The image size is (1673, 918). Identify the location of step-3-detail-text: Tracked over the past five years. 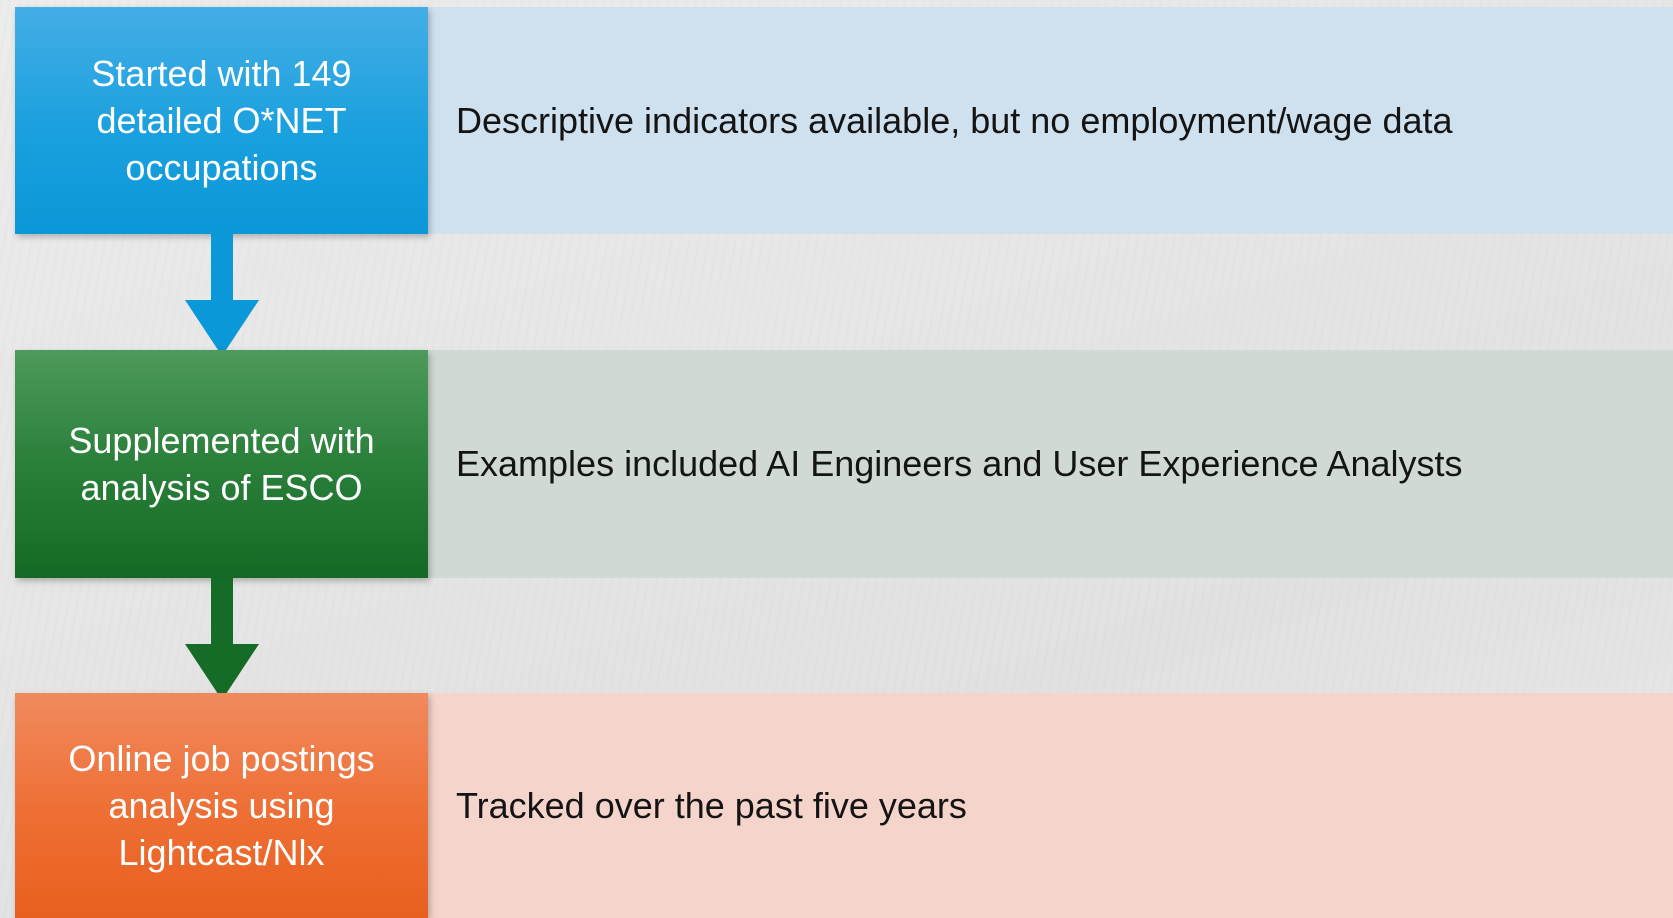
(711, 805).